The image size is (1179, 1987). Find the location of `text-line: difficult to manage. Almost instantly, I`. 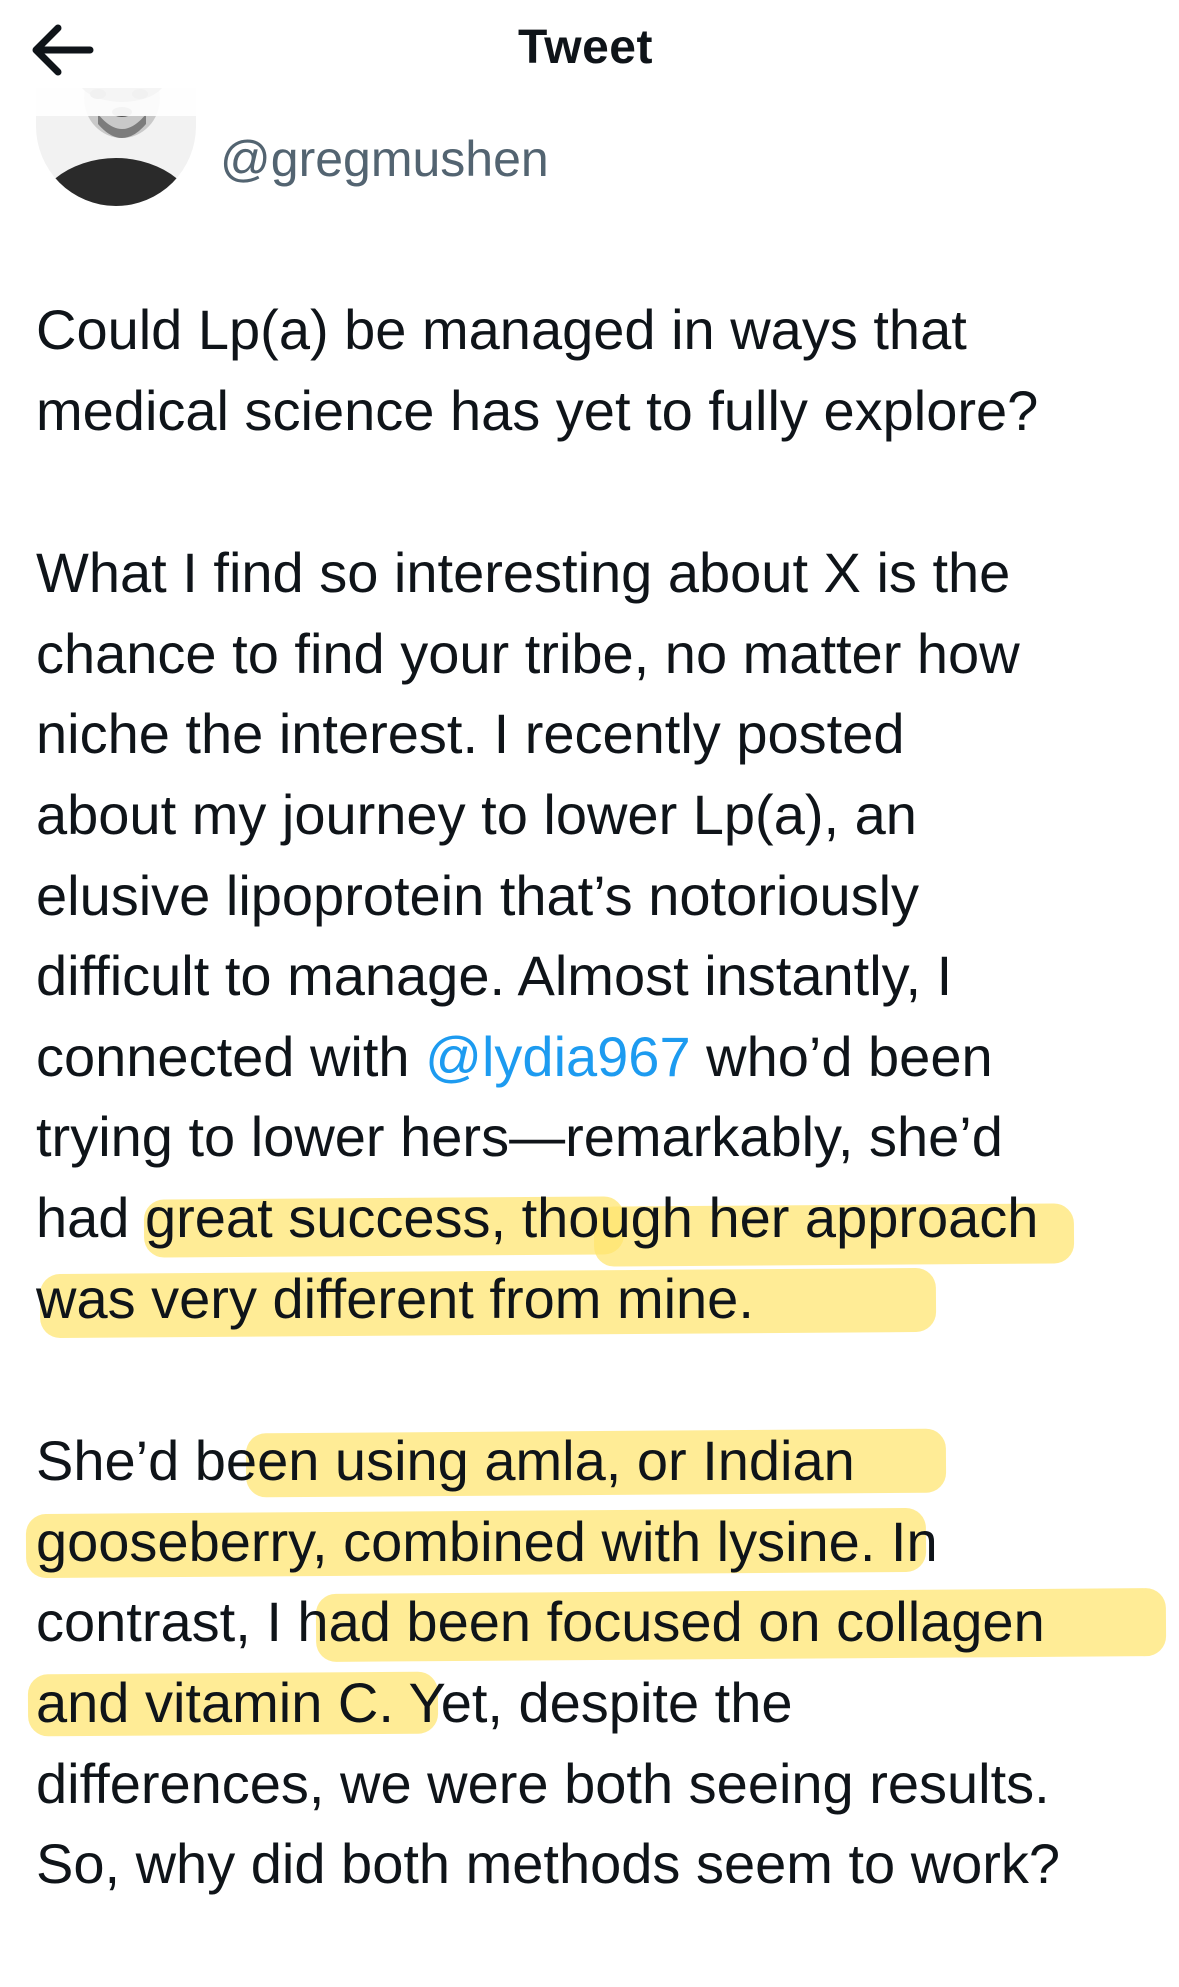

text-line: difficult to manage. Almost instantly, I is located at coordinates (494, 976).